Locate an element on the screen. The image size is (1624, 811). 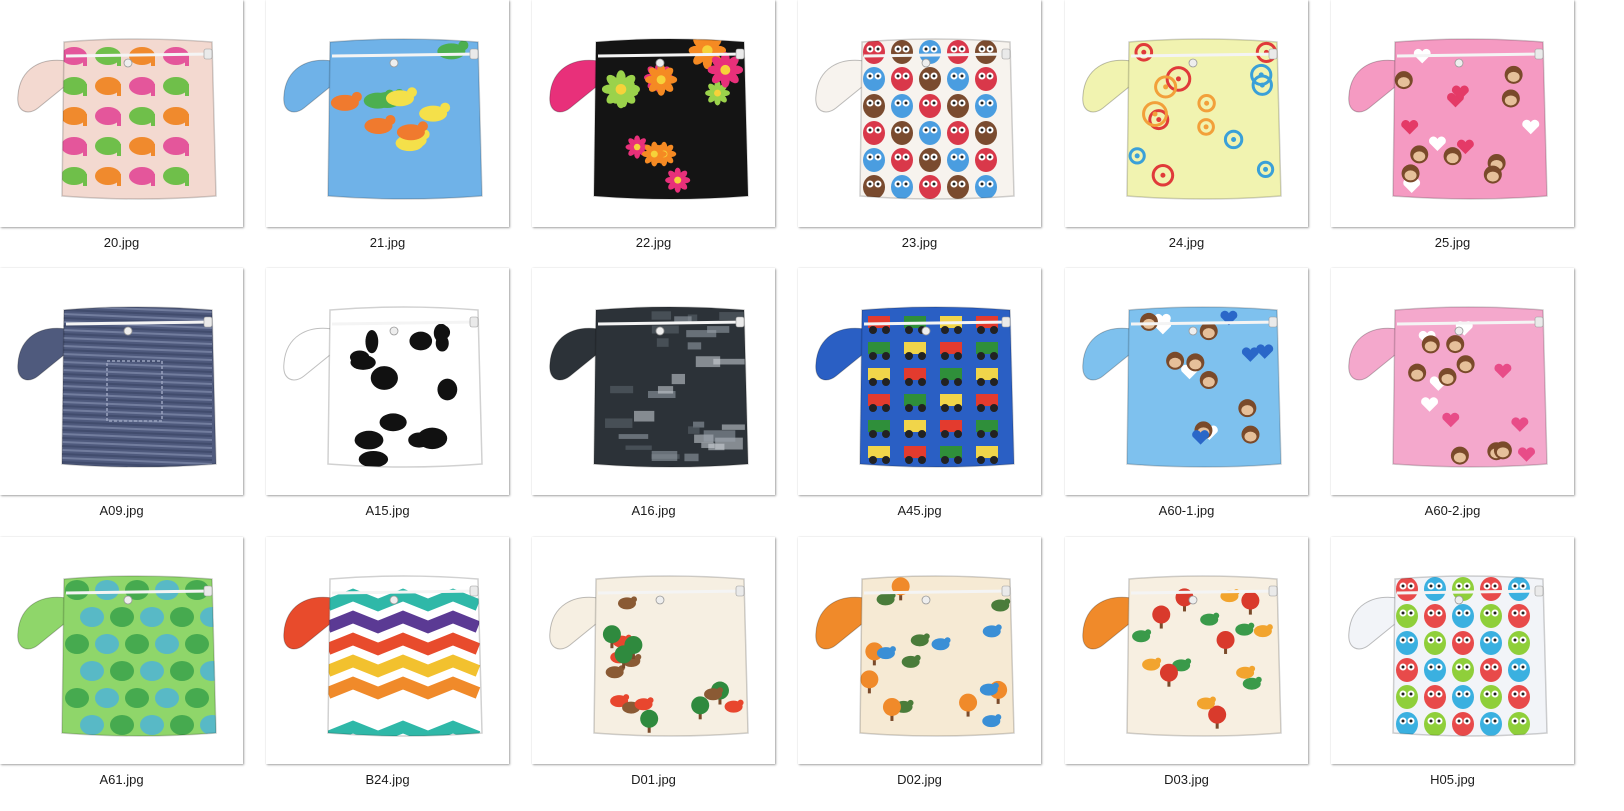
file-tile: 25.jpg is located at coordinates (1453, 135).